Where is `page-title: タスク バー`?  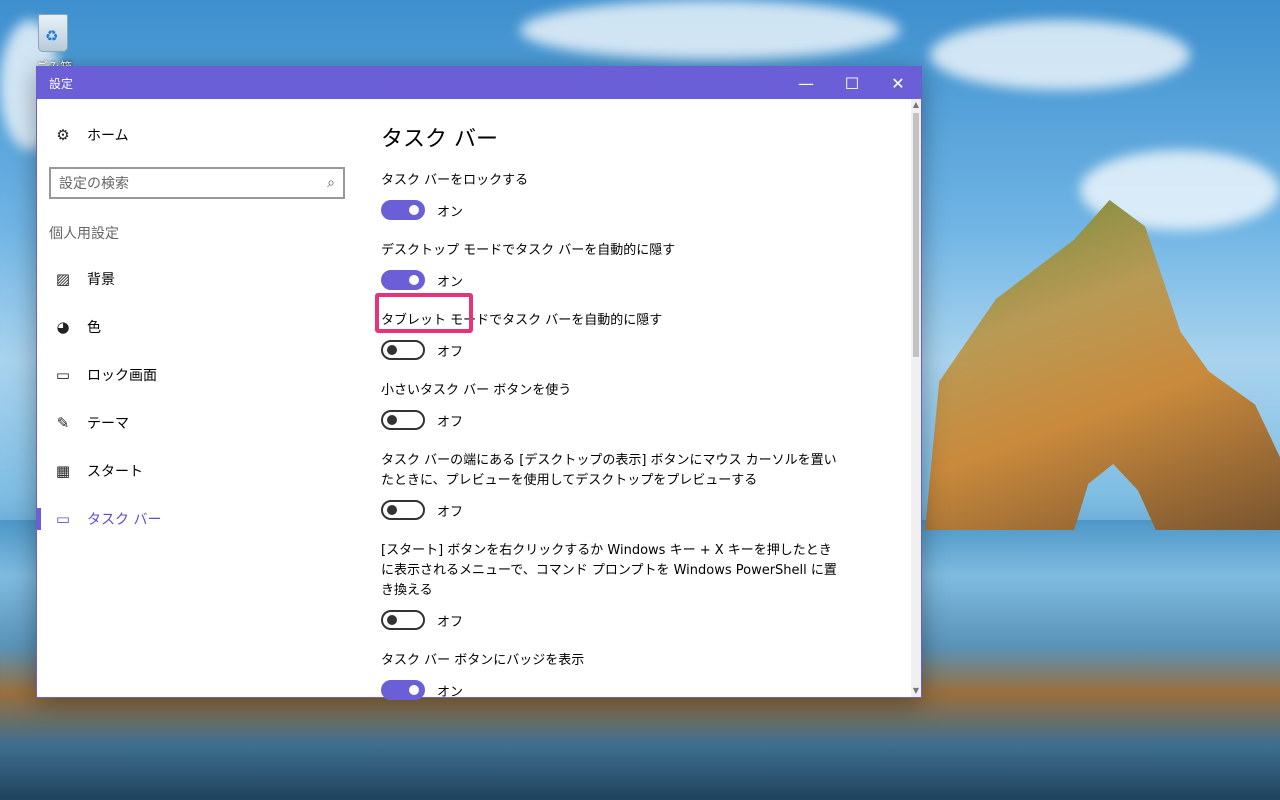 page-title: タスク バー is located at coordinates (439, 139).